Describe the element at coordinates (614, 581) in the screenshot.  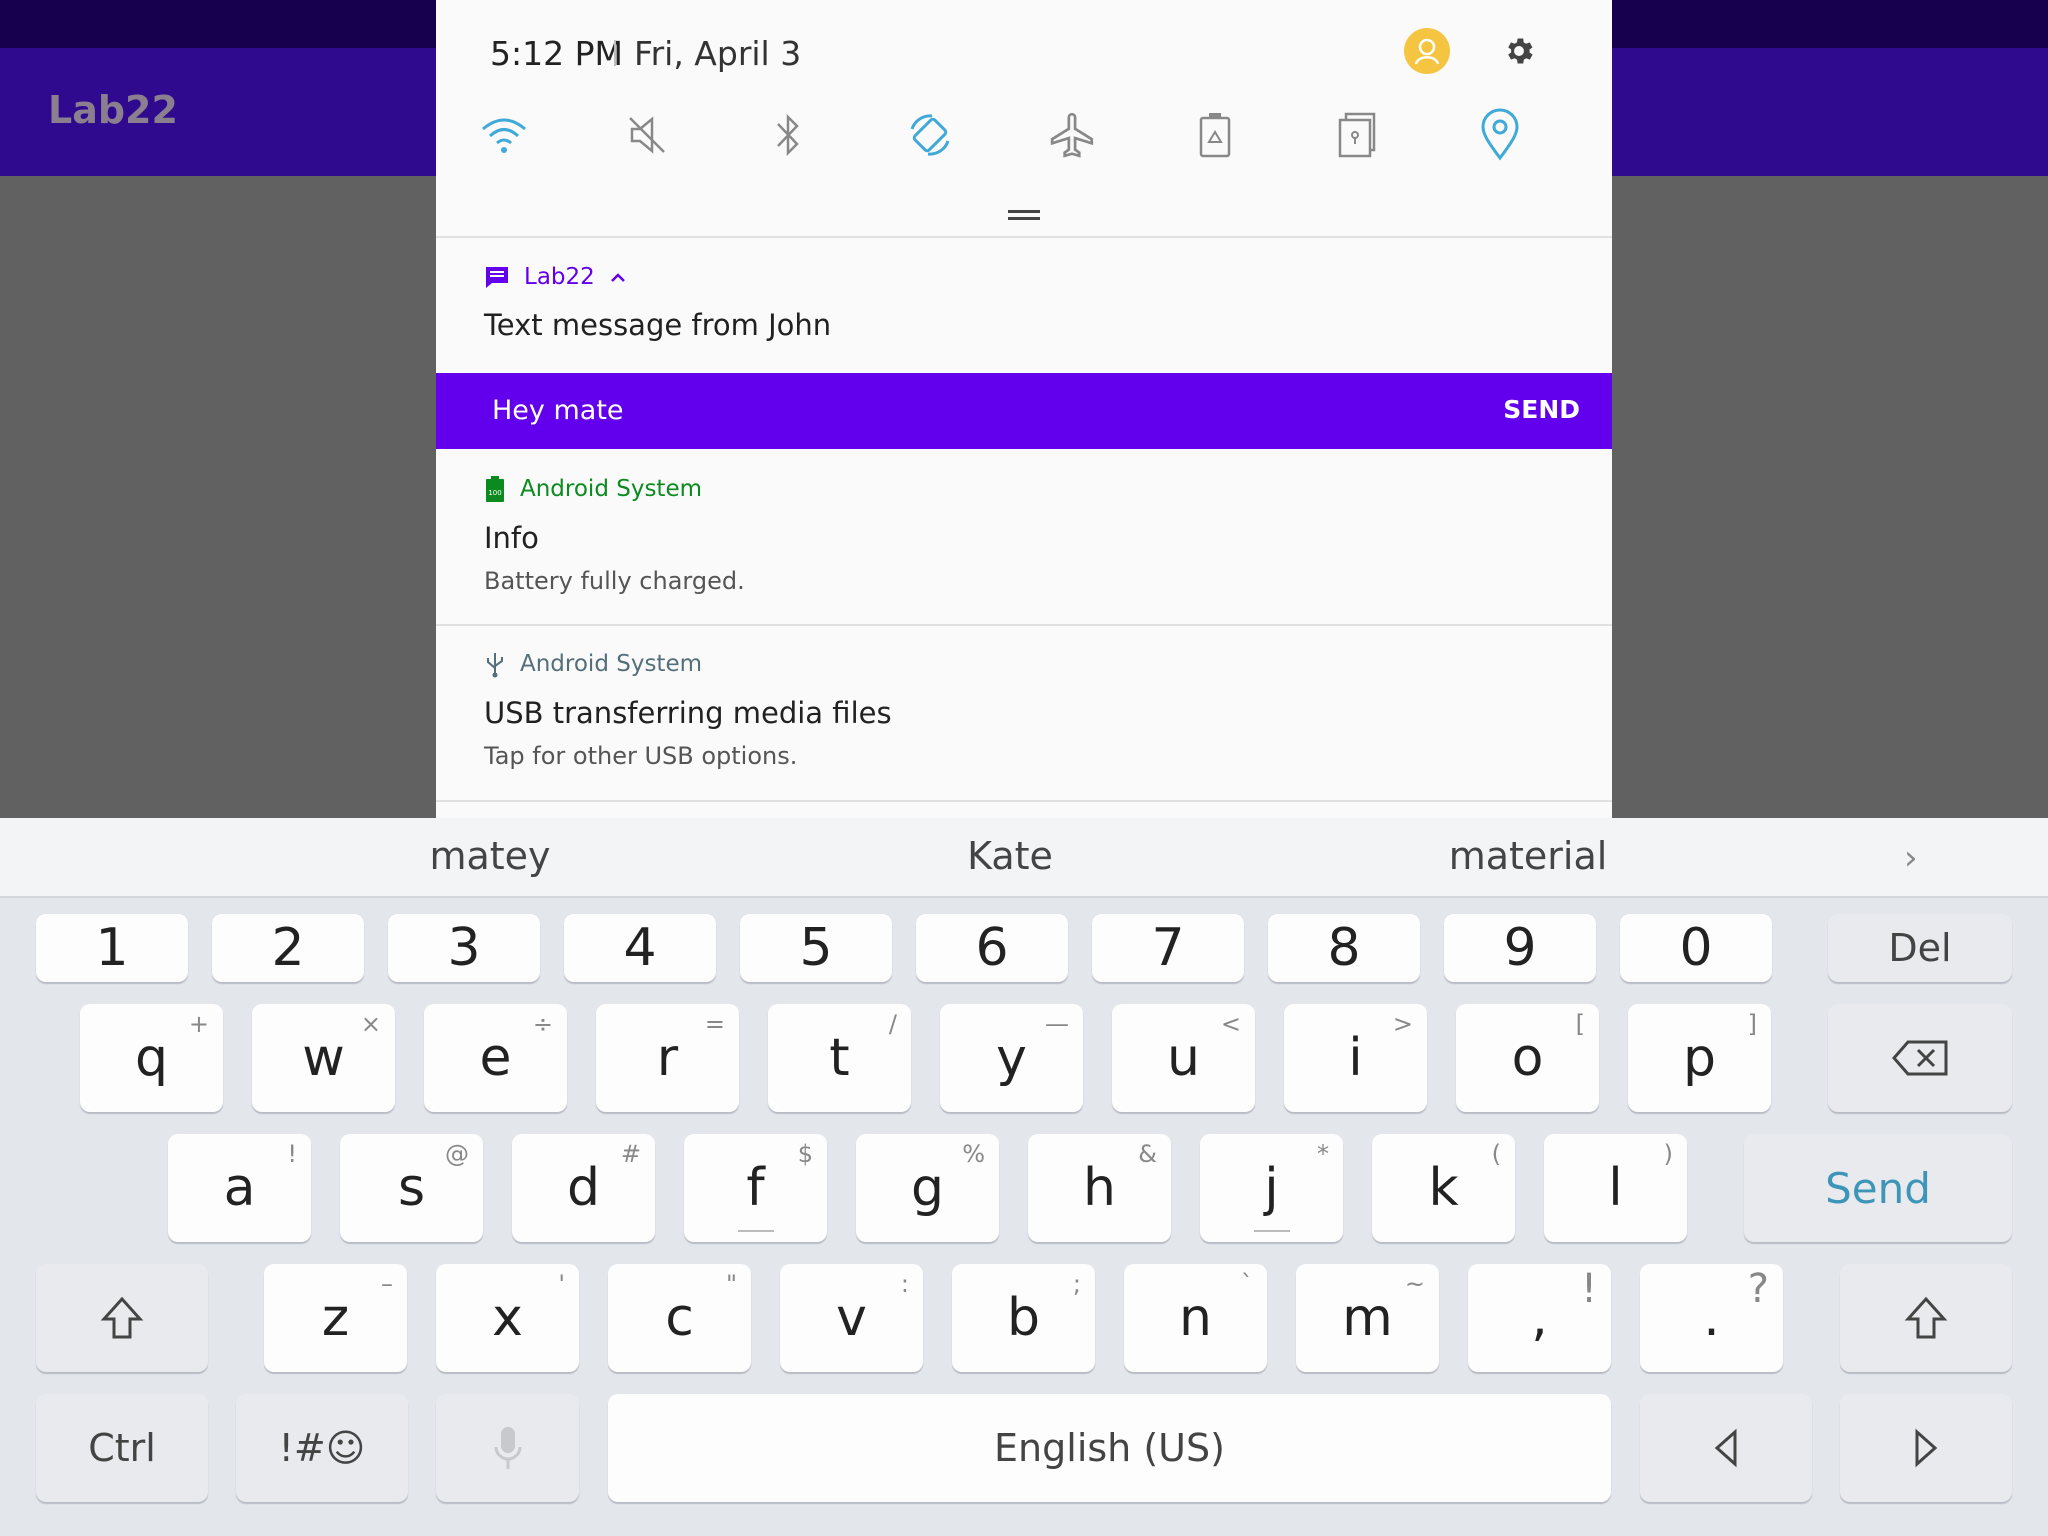
I see `notification-text: Battery fully charged.` at that location.